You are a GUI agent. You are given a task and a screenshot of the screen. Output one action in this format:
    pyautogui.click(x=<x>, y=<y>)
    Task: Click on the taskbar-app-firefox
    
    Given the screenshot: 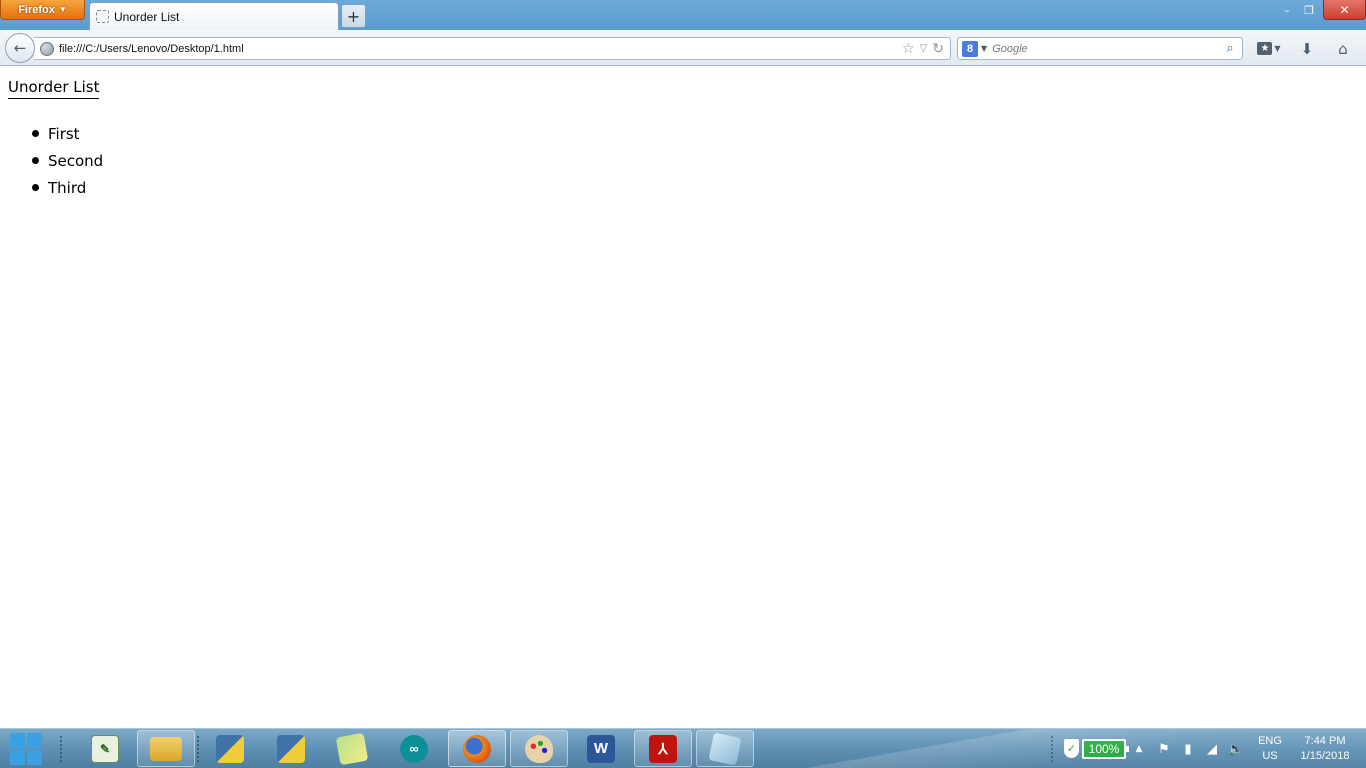 What is the action you would take?
    pyautogui.click(x=477, y=748)
    